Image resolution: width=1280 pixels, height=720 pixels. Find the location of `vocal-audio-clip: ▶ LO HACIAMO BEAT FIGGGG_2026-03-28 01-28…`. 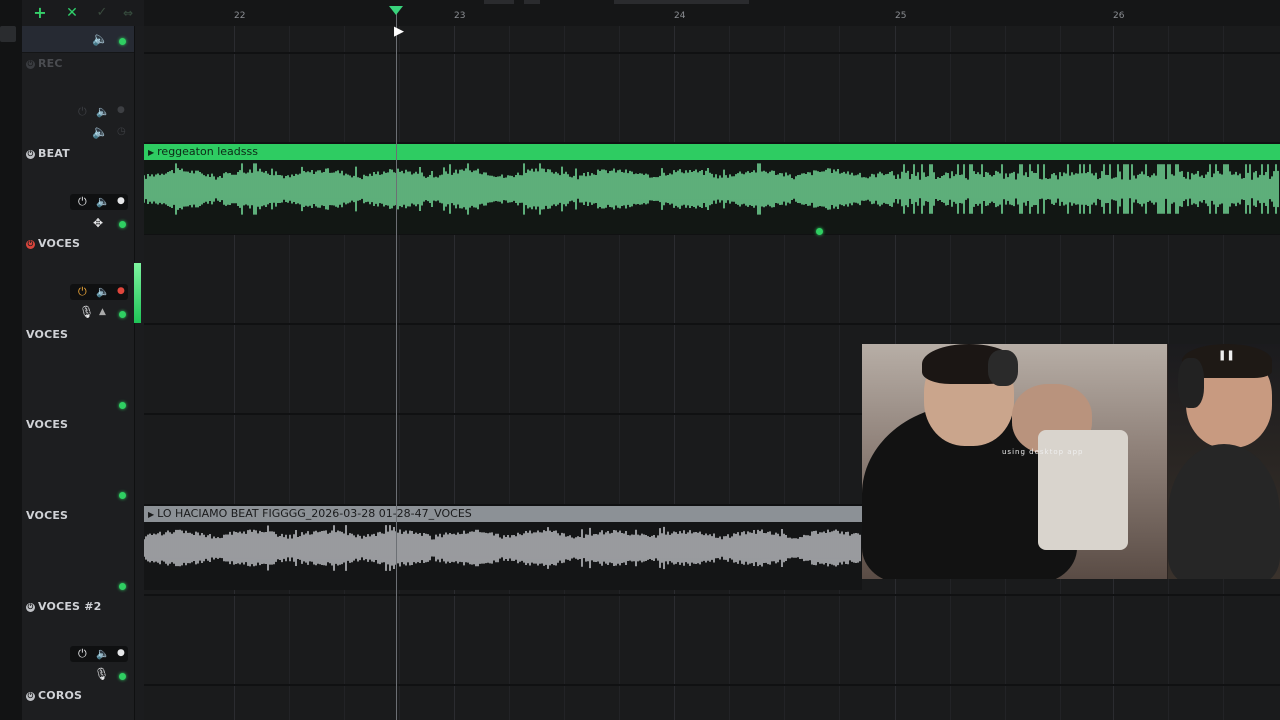

vocal-audio-clip: ▶ LO HACIAMO BEAT FIGGGG_2026-03-28 01-28… is located at coordinates (503, 548).